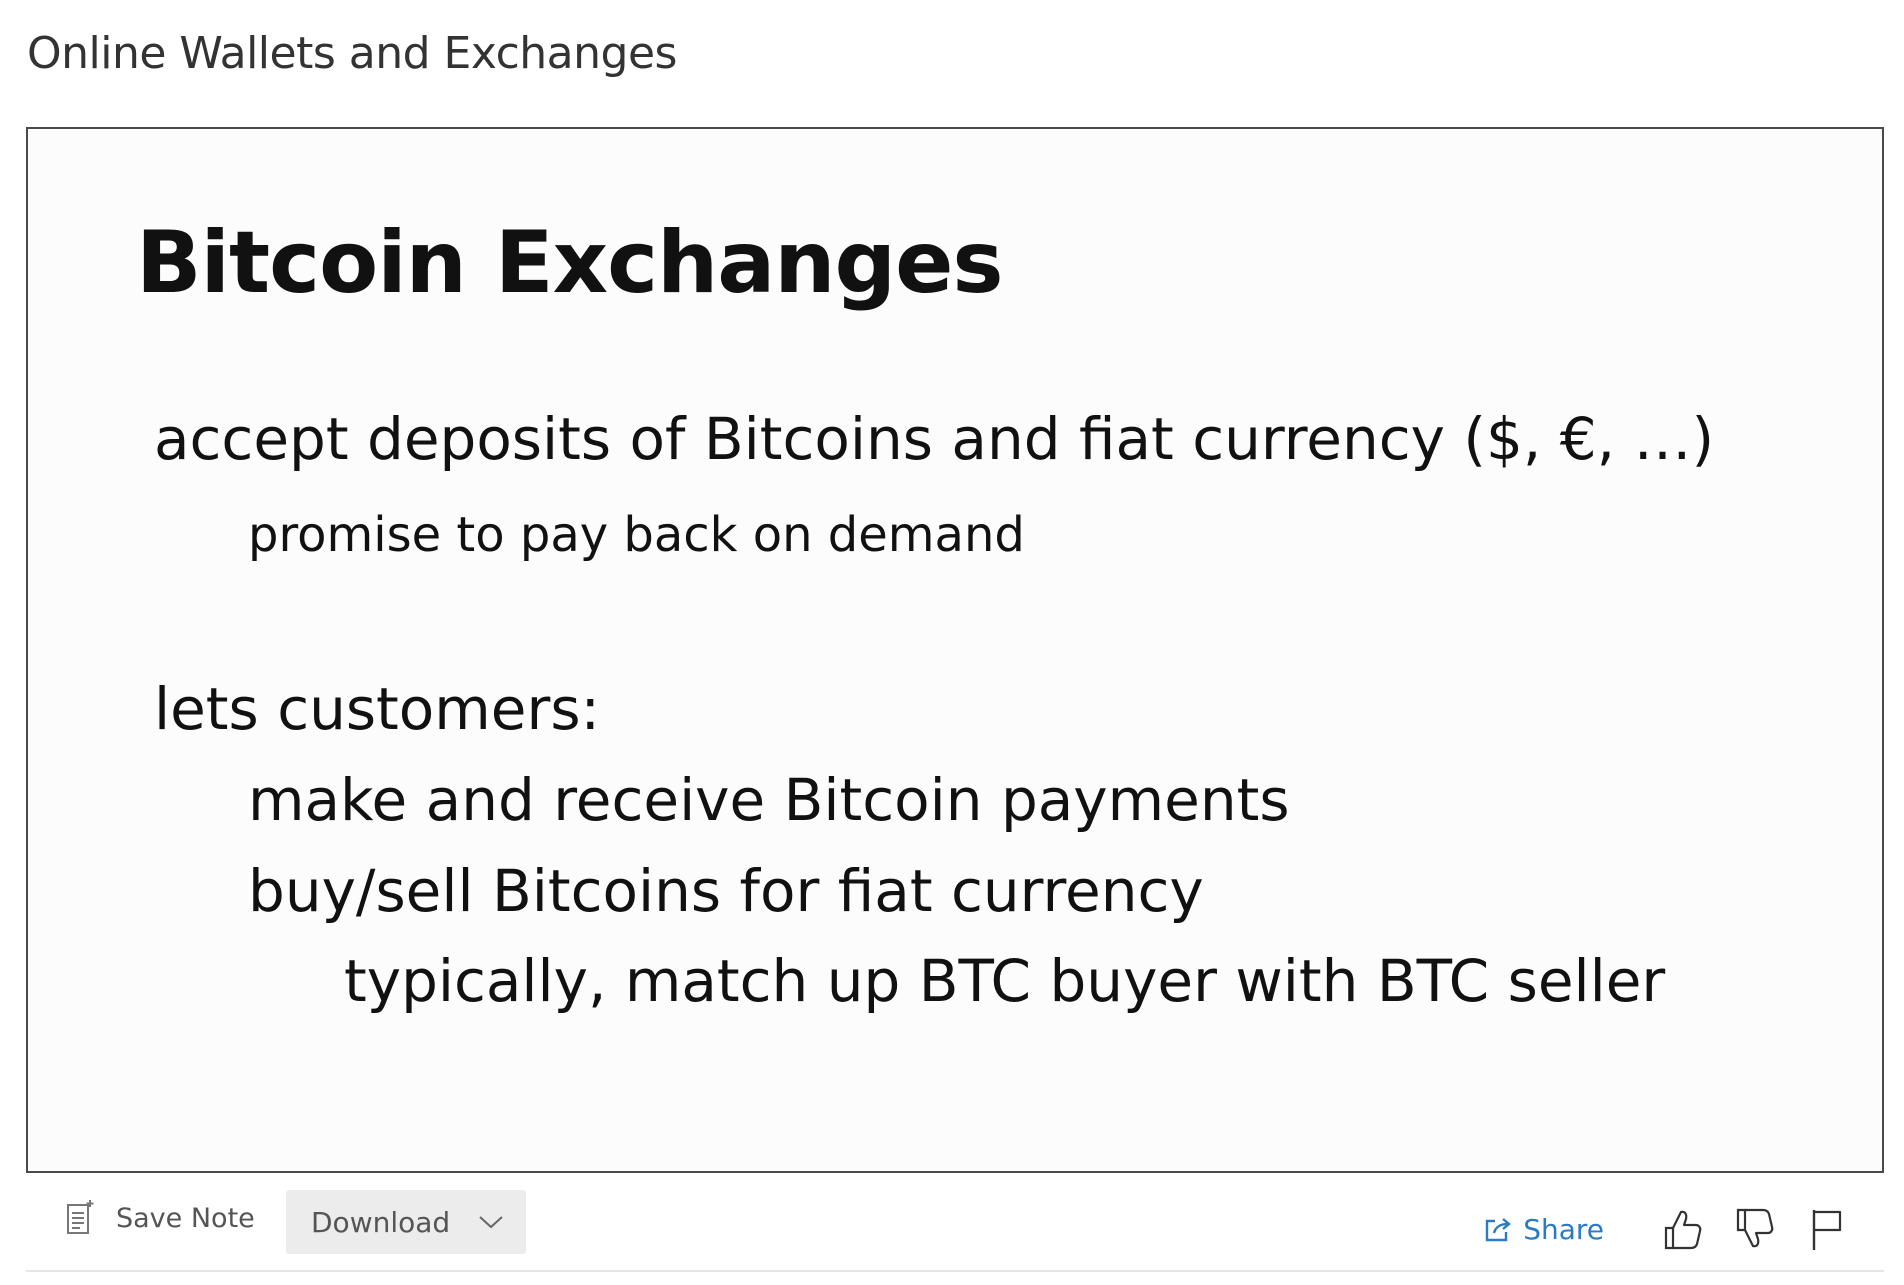 This screenshot has height=1285, width=1904. I want to click on flag-icon, so click(1826, 1229).